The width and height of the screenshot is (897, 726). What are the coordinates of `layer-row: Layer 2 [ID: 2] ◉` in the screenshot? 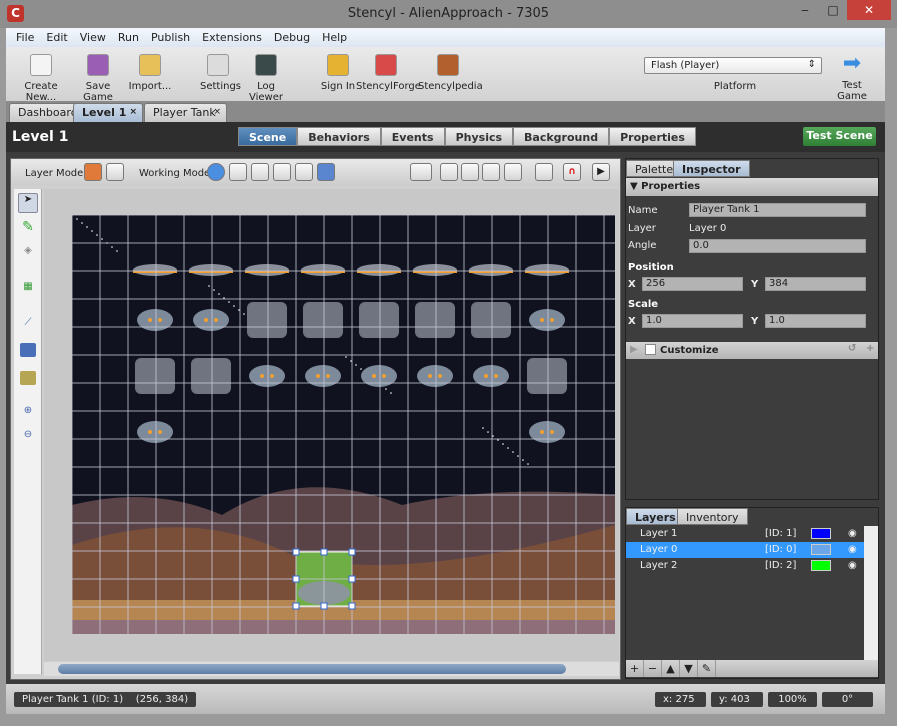 It's located at (745, 566).